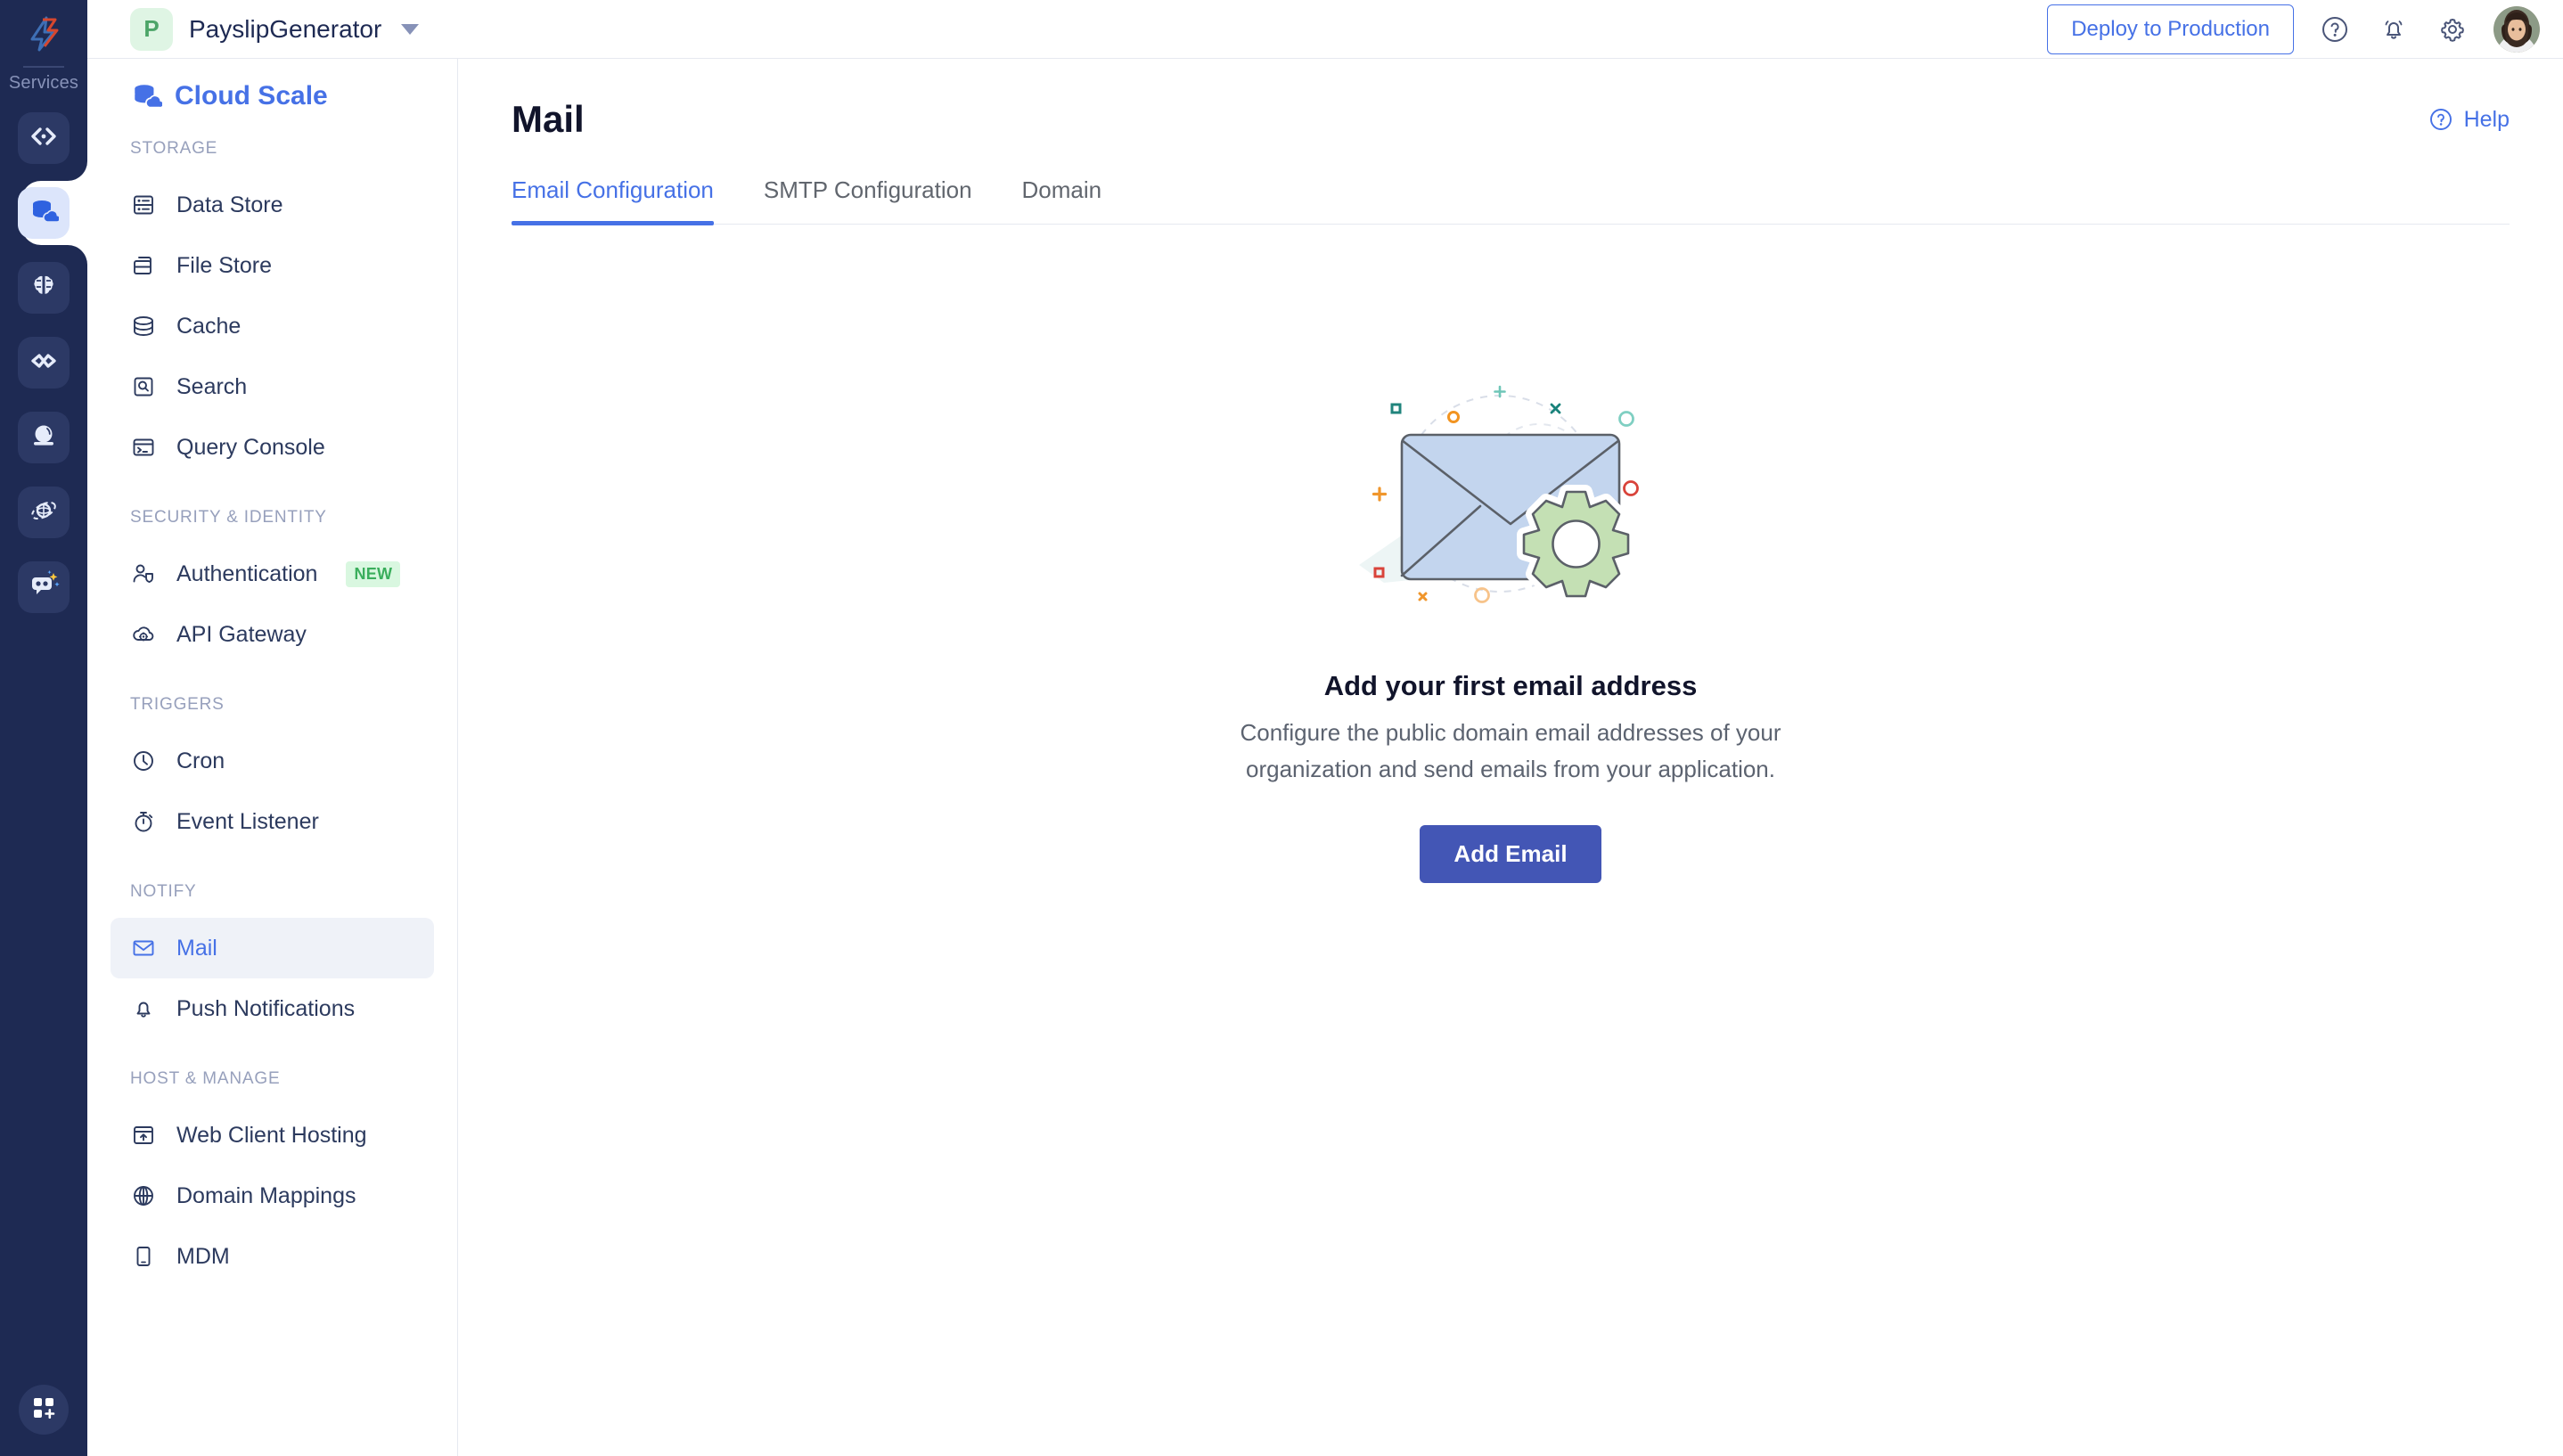 This screenshot has height=1456, width=2563. What do you see at coordinates (2486, 119) in the screenshot?
I see `help-link-label: Help` at bounding box center [2486, 119].